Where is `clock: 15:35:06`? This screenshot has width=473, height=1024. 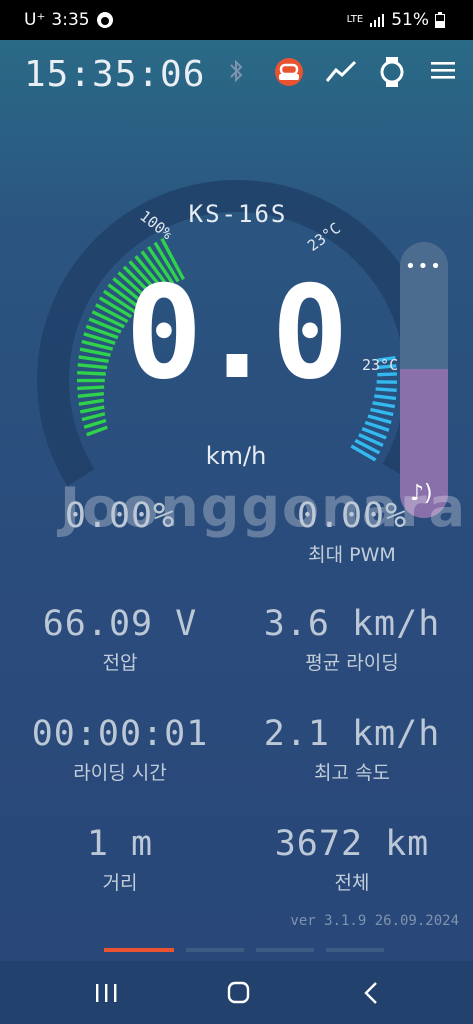 clock: 15:35:06 is located at coordinates (115, 74).